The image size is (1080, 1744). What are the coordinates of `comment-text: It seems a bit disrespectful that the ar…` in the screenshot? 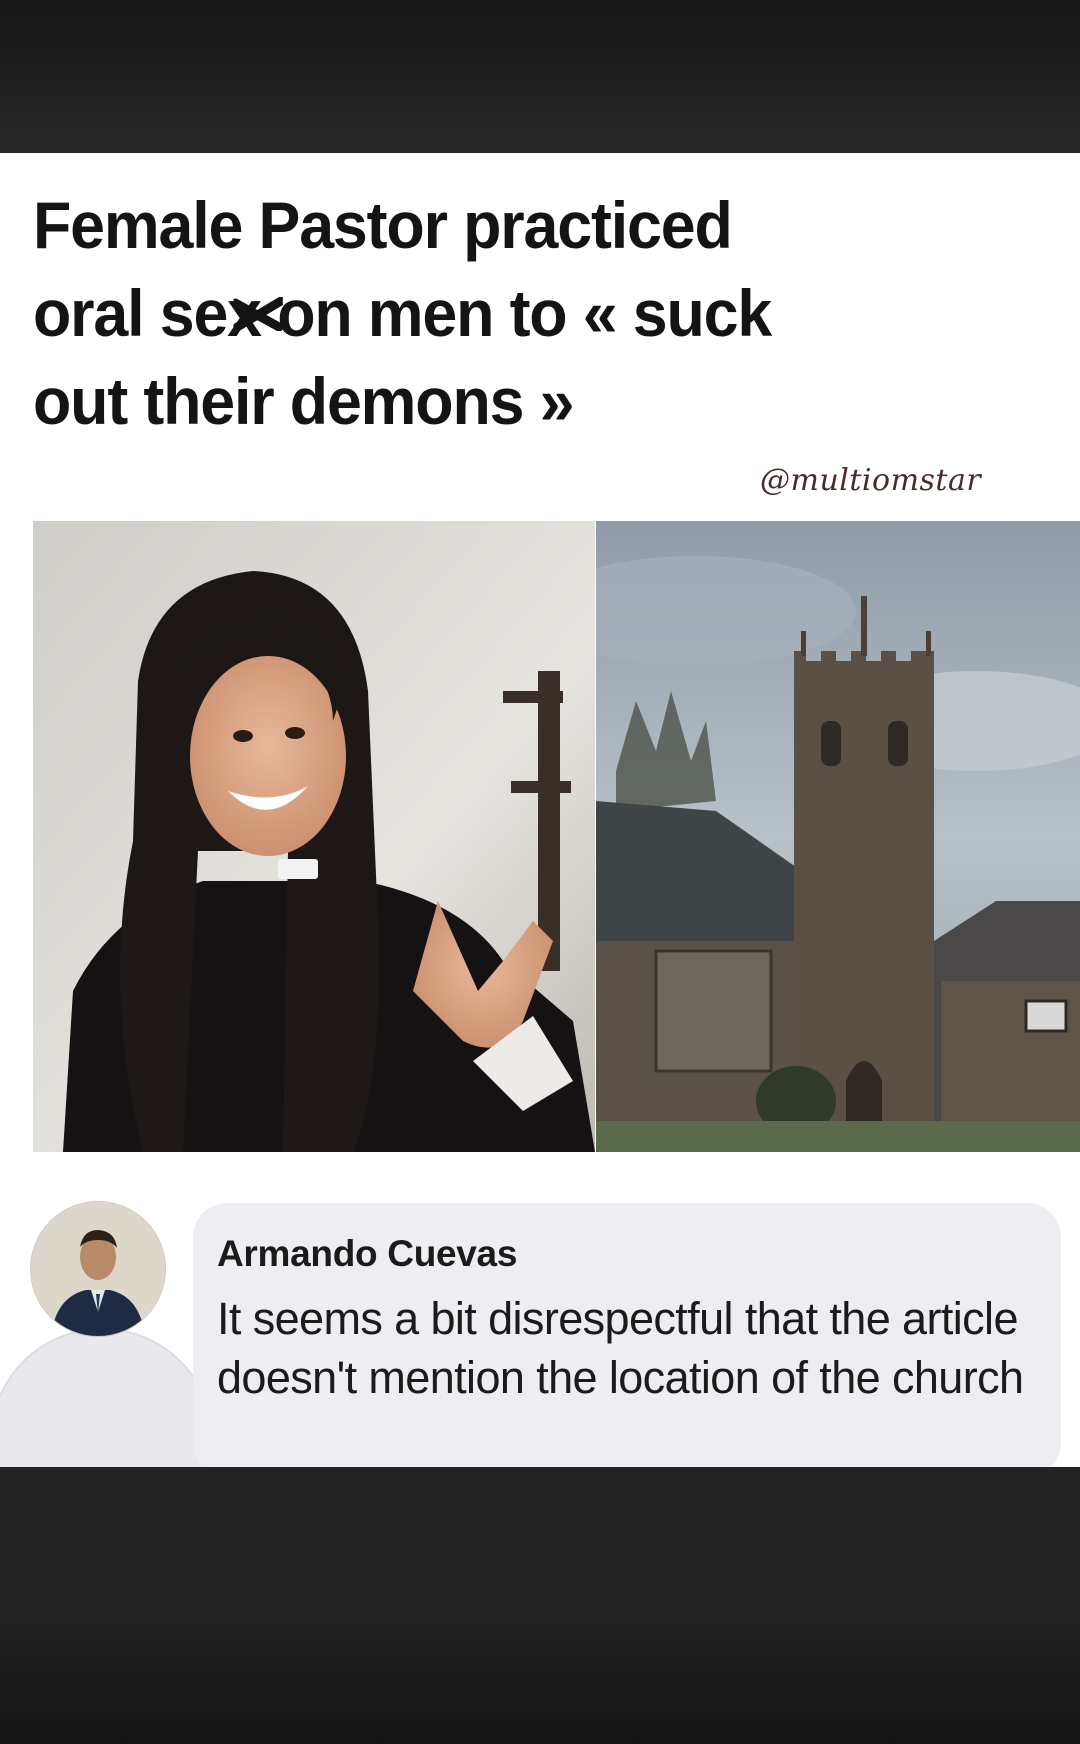 It's located at (620, 1348).